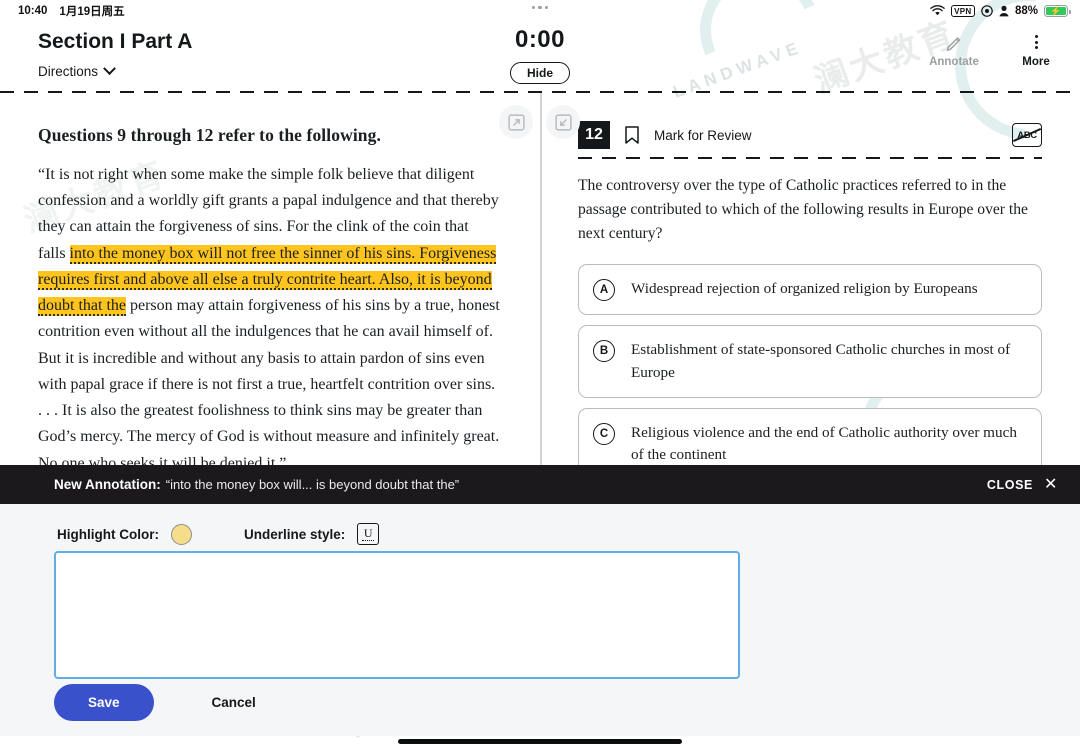 The height and width of the screenshot is (754, 1080). I want to click on expand-passage-pane-button, so click(516, 122).